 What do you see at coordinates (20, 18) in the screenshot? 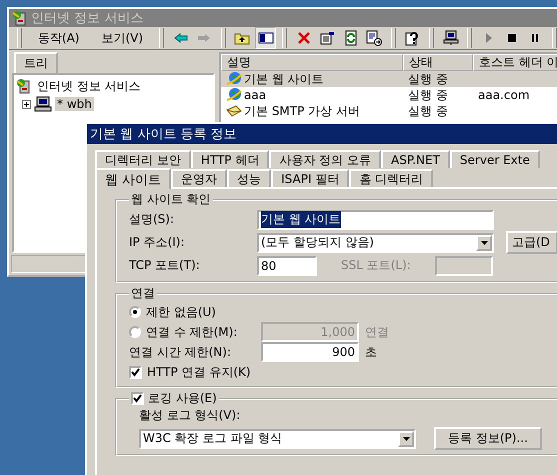
I see `app-icon` at bounding box center [20, 18].